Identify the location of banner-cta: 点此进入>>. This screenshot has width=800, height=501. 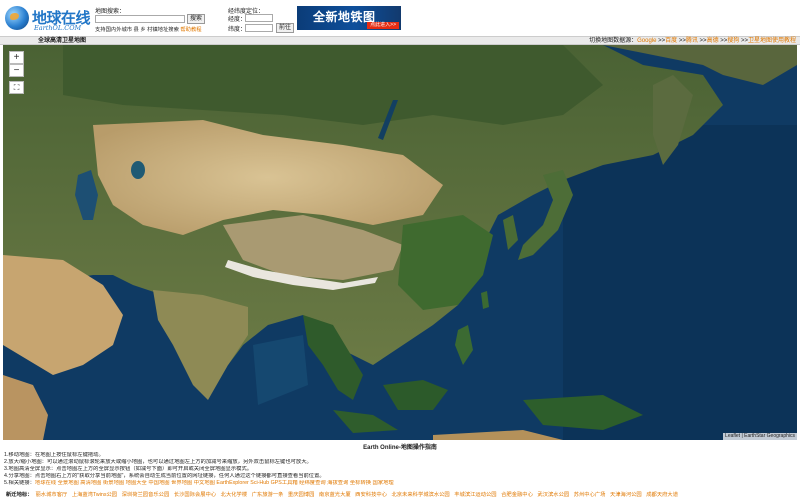
(383, 25).